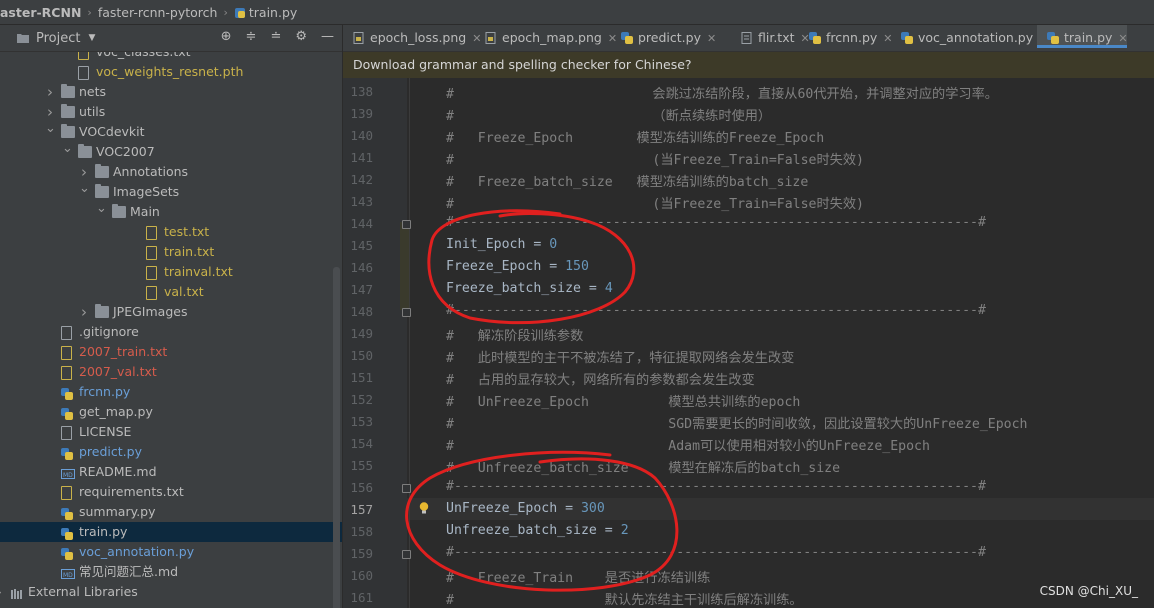 This screenshot has height=608, width=1154. What do you see at coordinates (150, 311) in the screenshot?
I see `tree-item-label: JPEGImages` at bounding box center [150, 311].